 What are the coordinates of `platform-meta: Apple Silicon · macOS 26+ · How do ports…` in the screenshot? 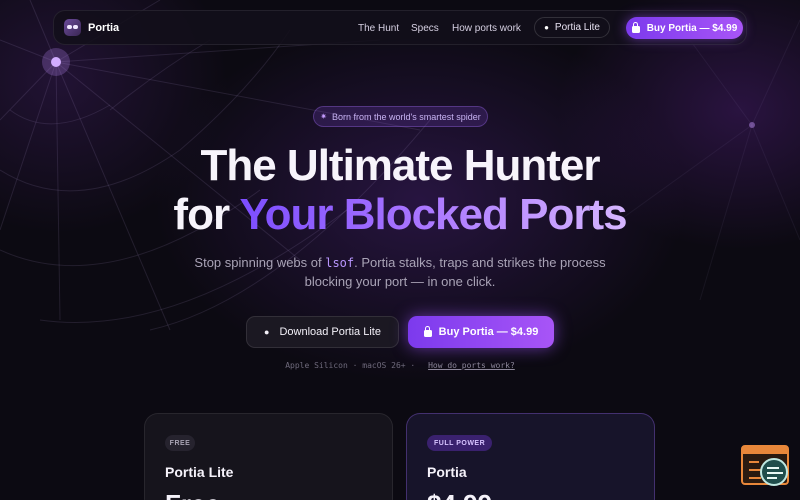 It's located at (400, 365).